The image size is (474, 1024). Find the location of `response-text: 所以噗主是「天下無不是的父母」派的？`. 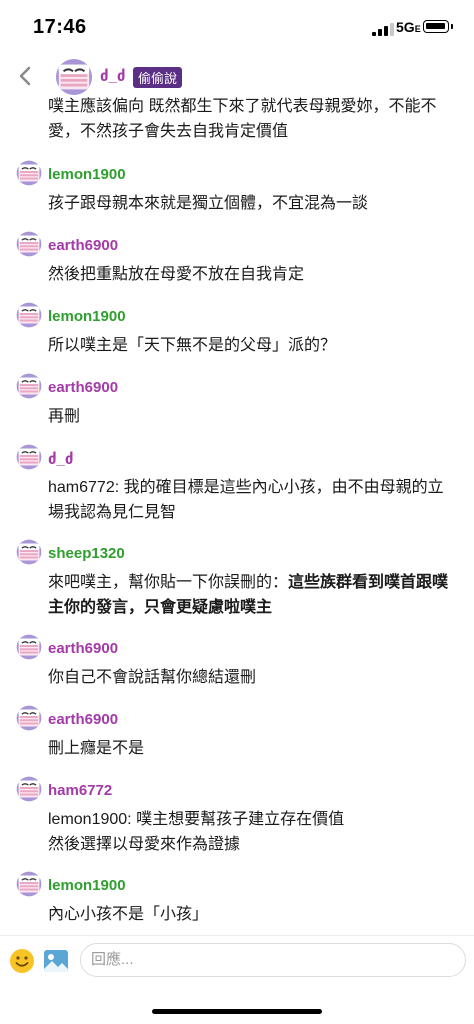

response-text: 所以噗主是「天下無不是的父母」派的？ is located at coordinates (192, 345).